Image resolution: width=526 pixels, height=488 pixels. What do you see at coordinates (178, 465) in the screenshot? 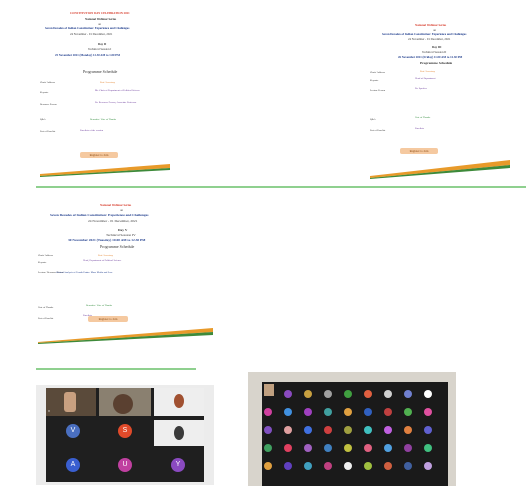
I see `participant-avatar: Y` at bounding box center [178, 465].